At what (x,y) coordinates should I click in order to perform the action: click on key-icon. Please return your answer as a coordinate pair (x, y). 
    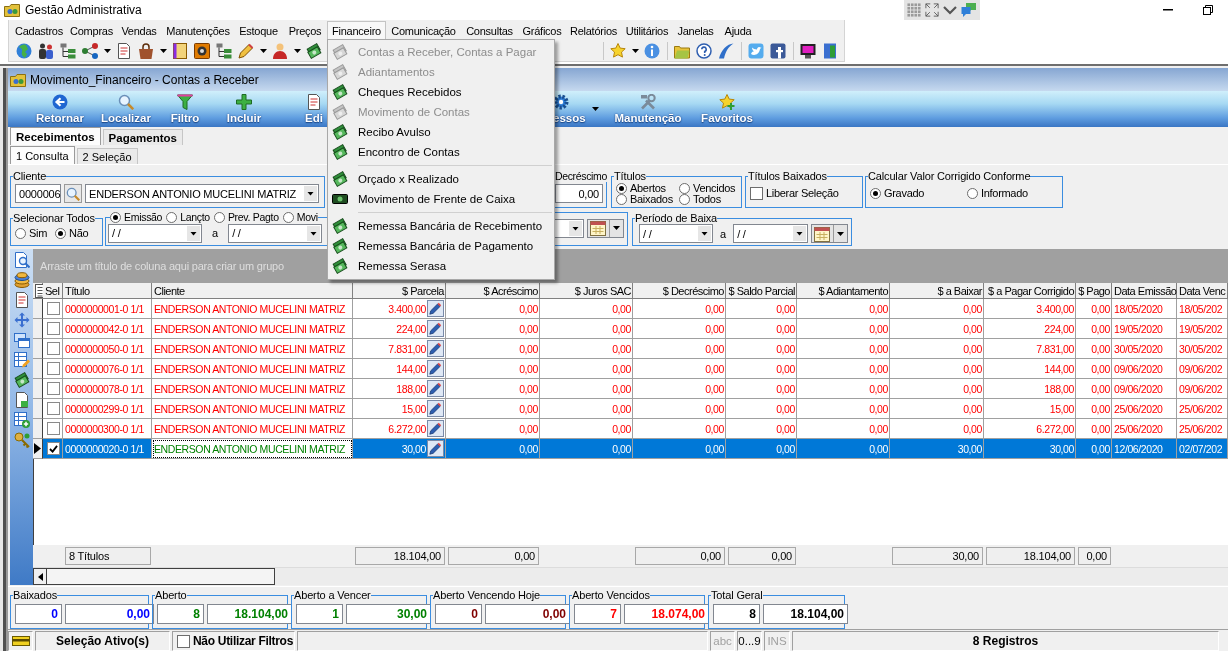
    Looking at the image, I should click on (21, 440).